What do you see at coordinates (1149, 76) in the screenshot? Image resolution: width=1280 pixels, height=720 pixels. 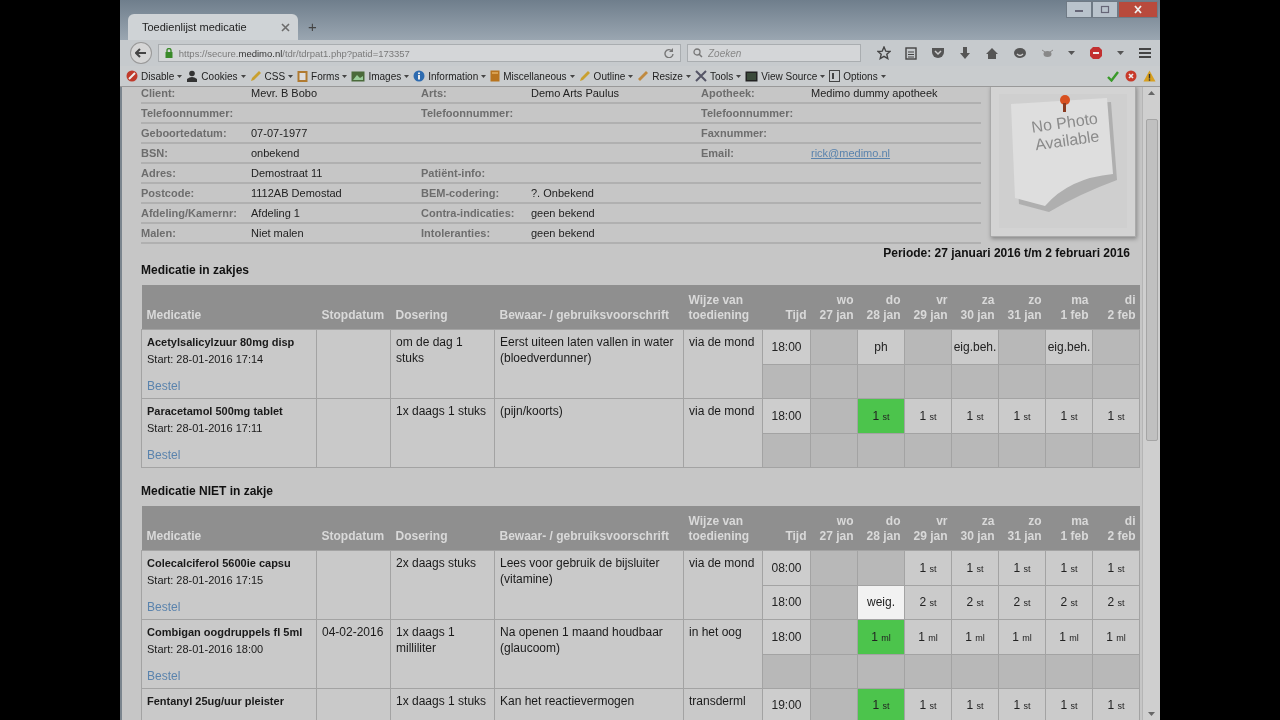 I see `warning-icon` at bounding box center [1149, 76].